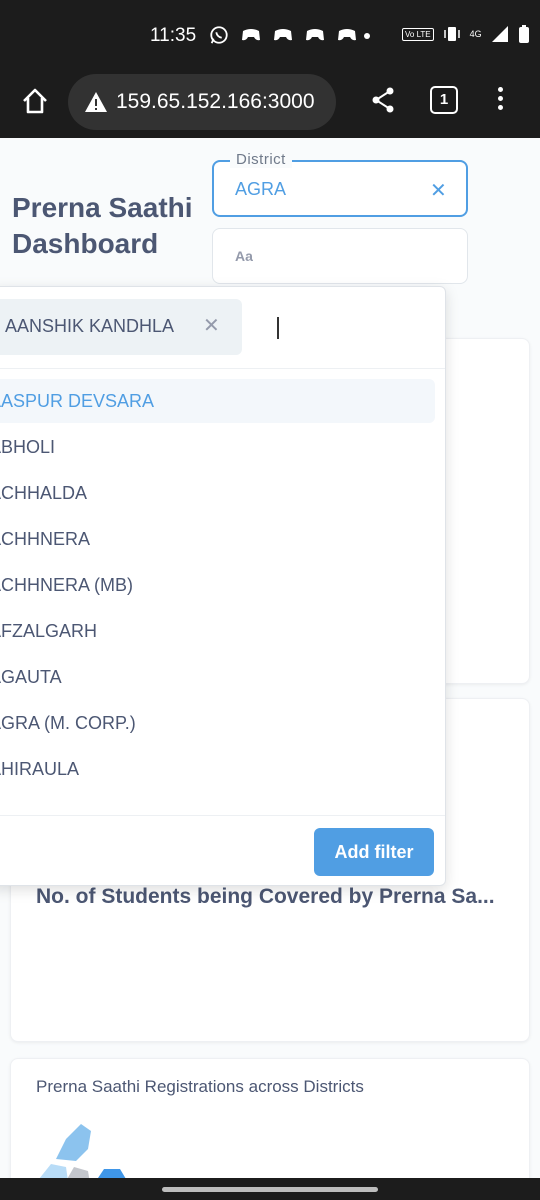  What do you see at coordinates (222, 850) in the screenshot?
I see `dropdown-footer: Add filter` at bounding box center [222, 850].